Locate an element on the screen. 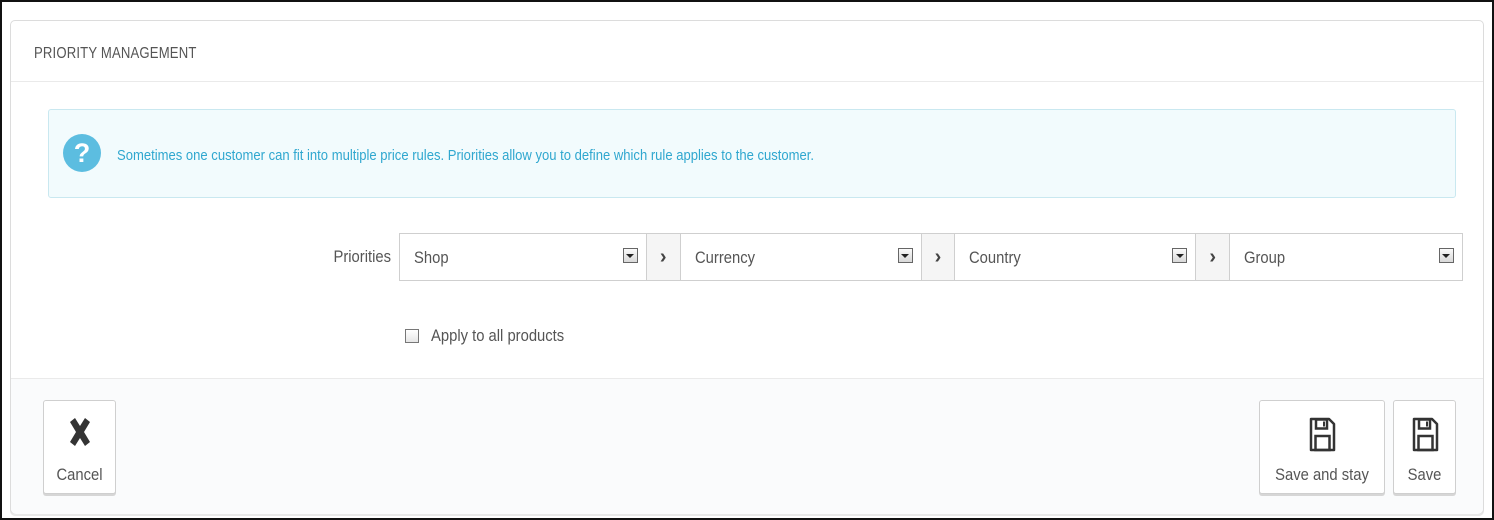 Image resolution: width=1494 pixels, height=520 pixels. save-button: Save is located at coordinates (1424, 447).